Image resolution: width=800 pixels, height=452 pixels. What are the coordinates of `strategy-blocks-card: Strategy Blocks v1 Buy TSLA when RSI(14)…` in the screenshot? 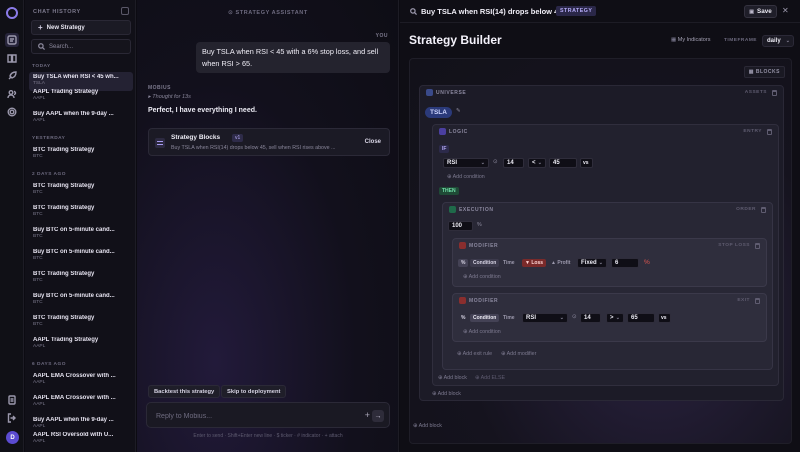 It's located at (269, 142).